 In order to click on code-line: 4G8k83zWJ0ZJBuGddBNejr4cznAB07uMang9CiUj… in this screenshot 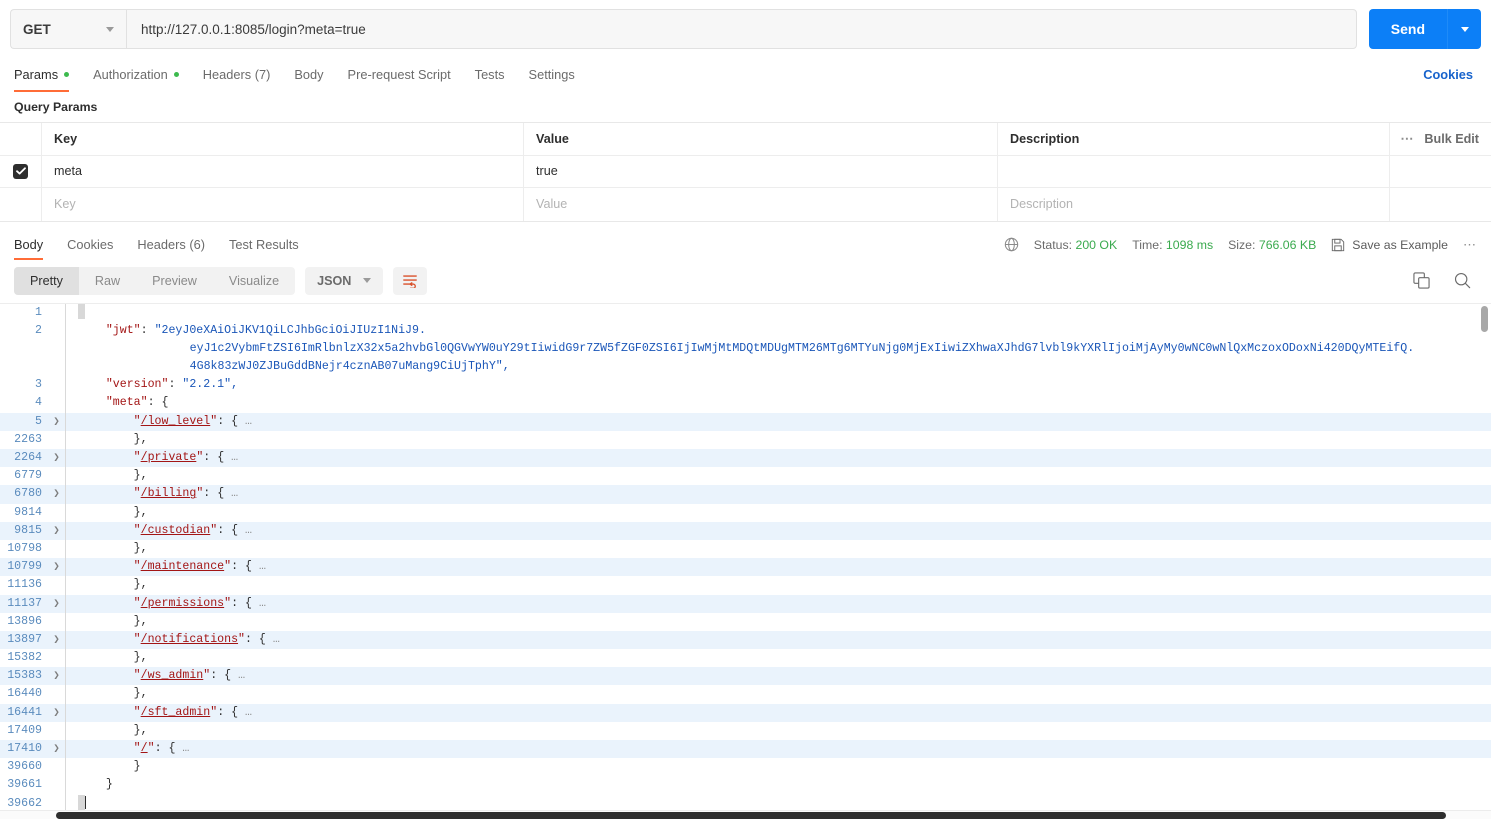, I will do `click(745, 367)`.